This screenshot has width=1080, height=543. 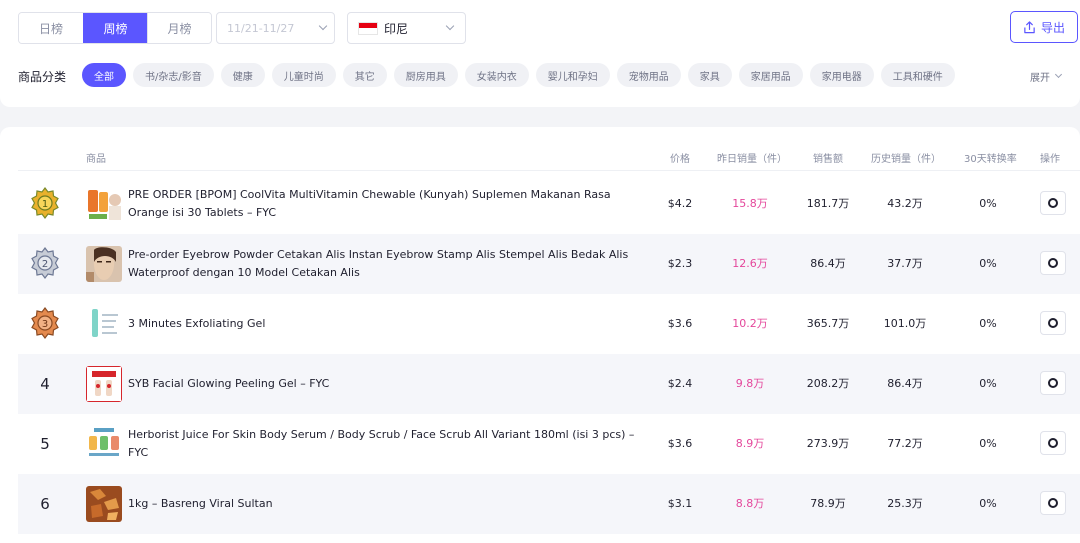 I want to click on tab-weekly: 周榜, so click(x=115, y=28).